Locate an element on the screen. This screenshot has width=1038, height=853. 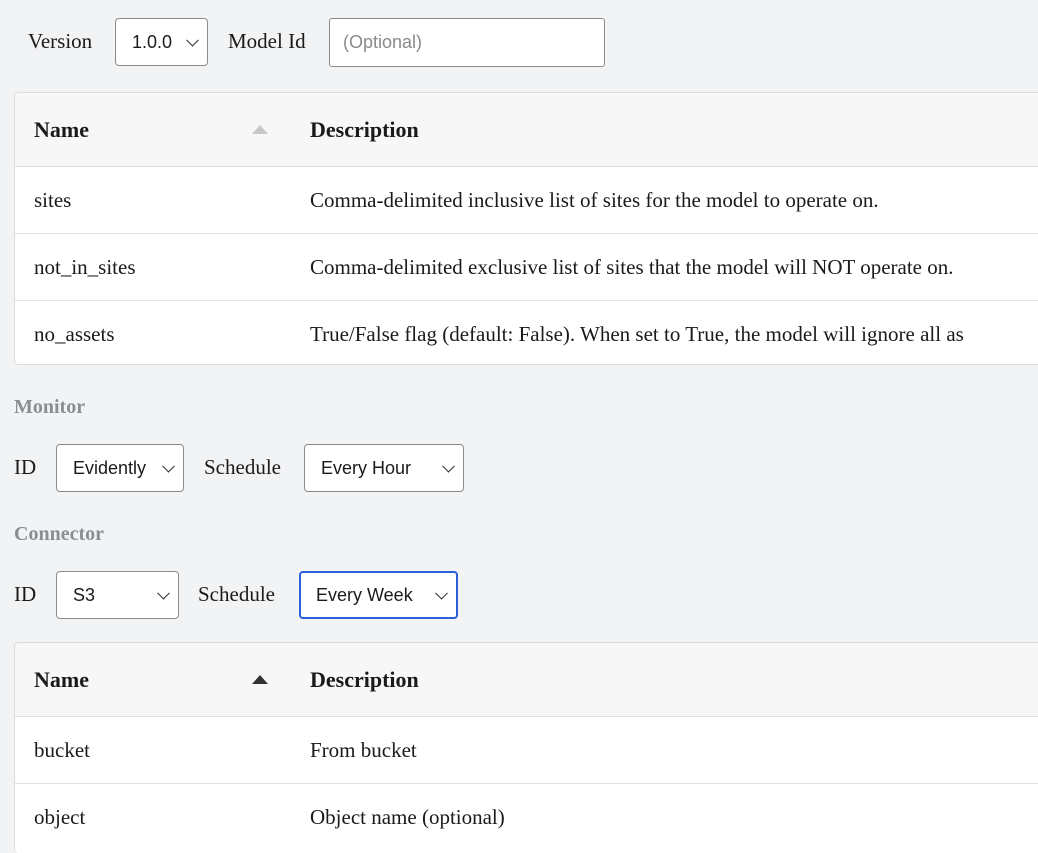
connector-param-description: Object name (optional) is located at coordinates (407, 817).